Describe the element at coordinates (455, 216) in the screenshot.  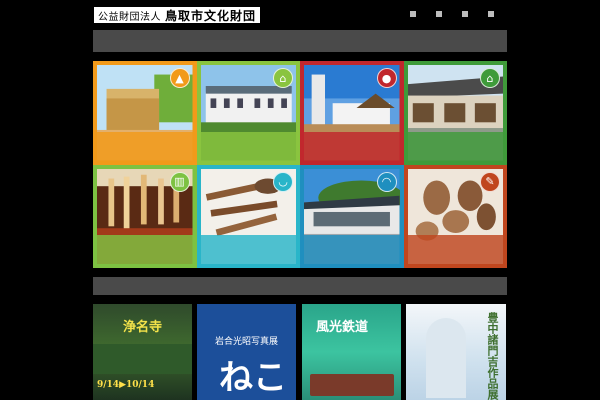
I see `facility-tile-8: ✎` at that location.